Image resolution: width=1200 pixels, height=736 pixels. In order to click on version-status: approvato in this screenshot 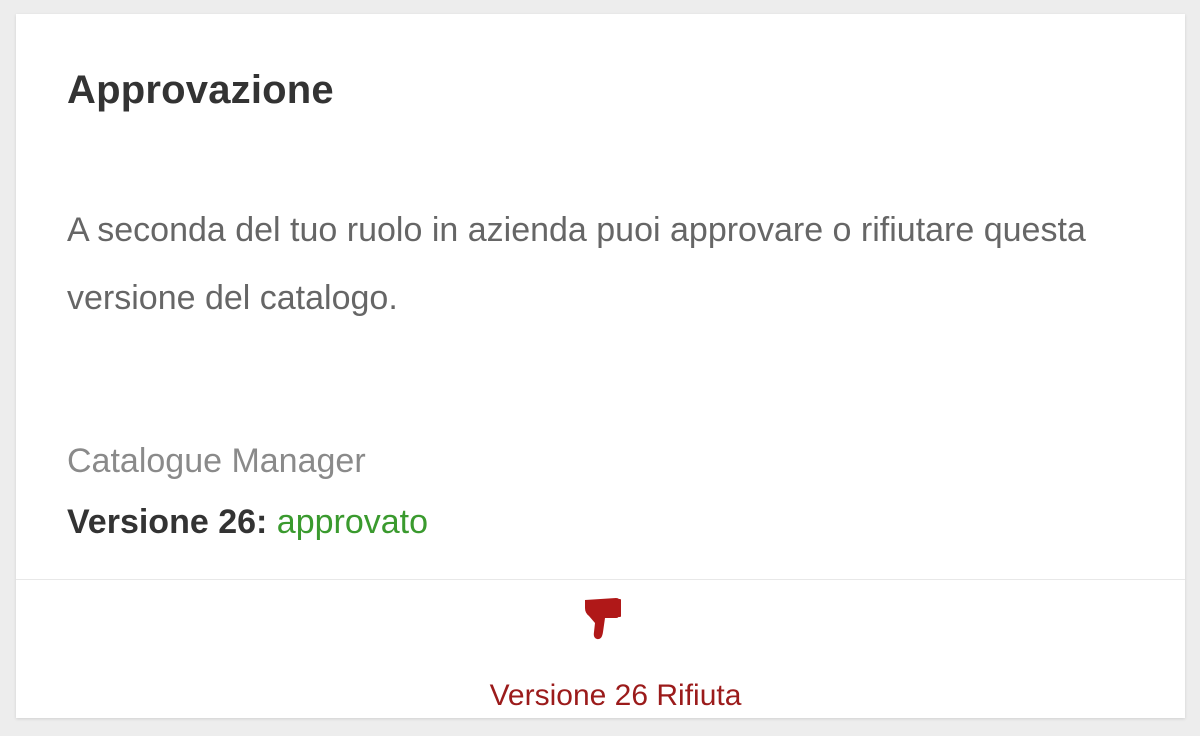, I will do `click(352, 522)`.